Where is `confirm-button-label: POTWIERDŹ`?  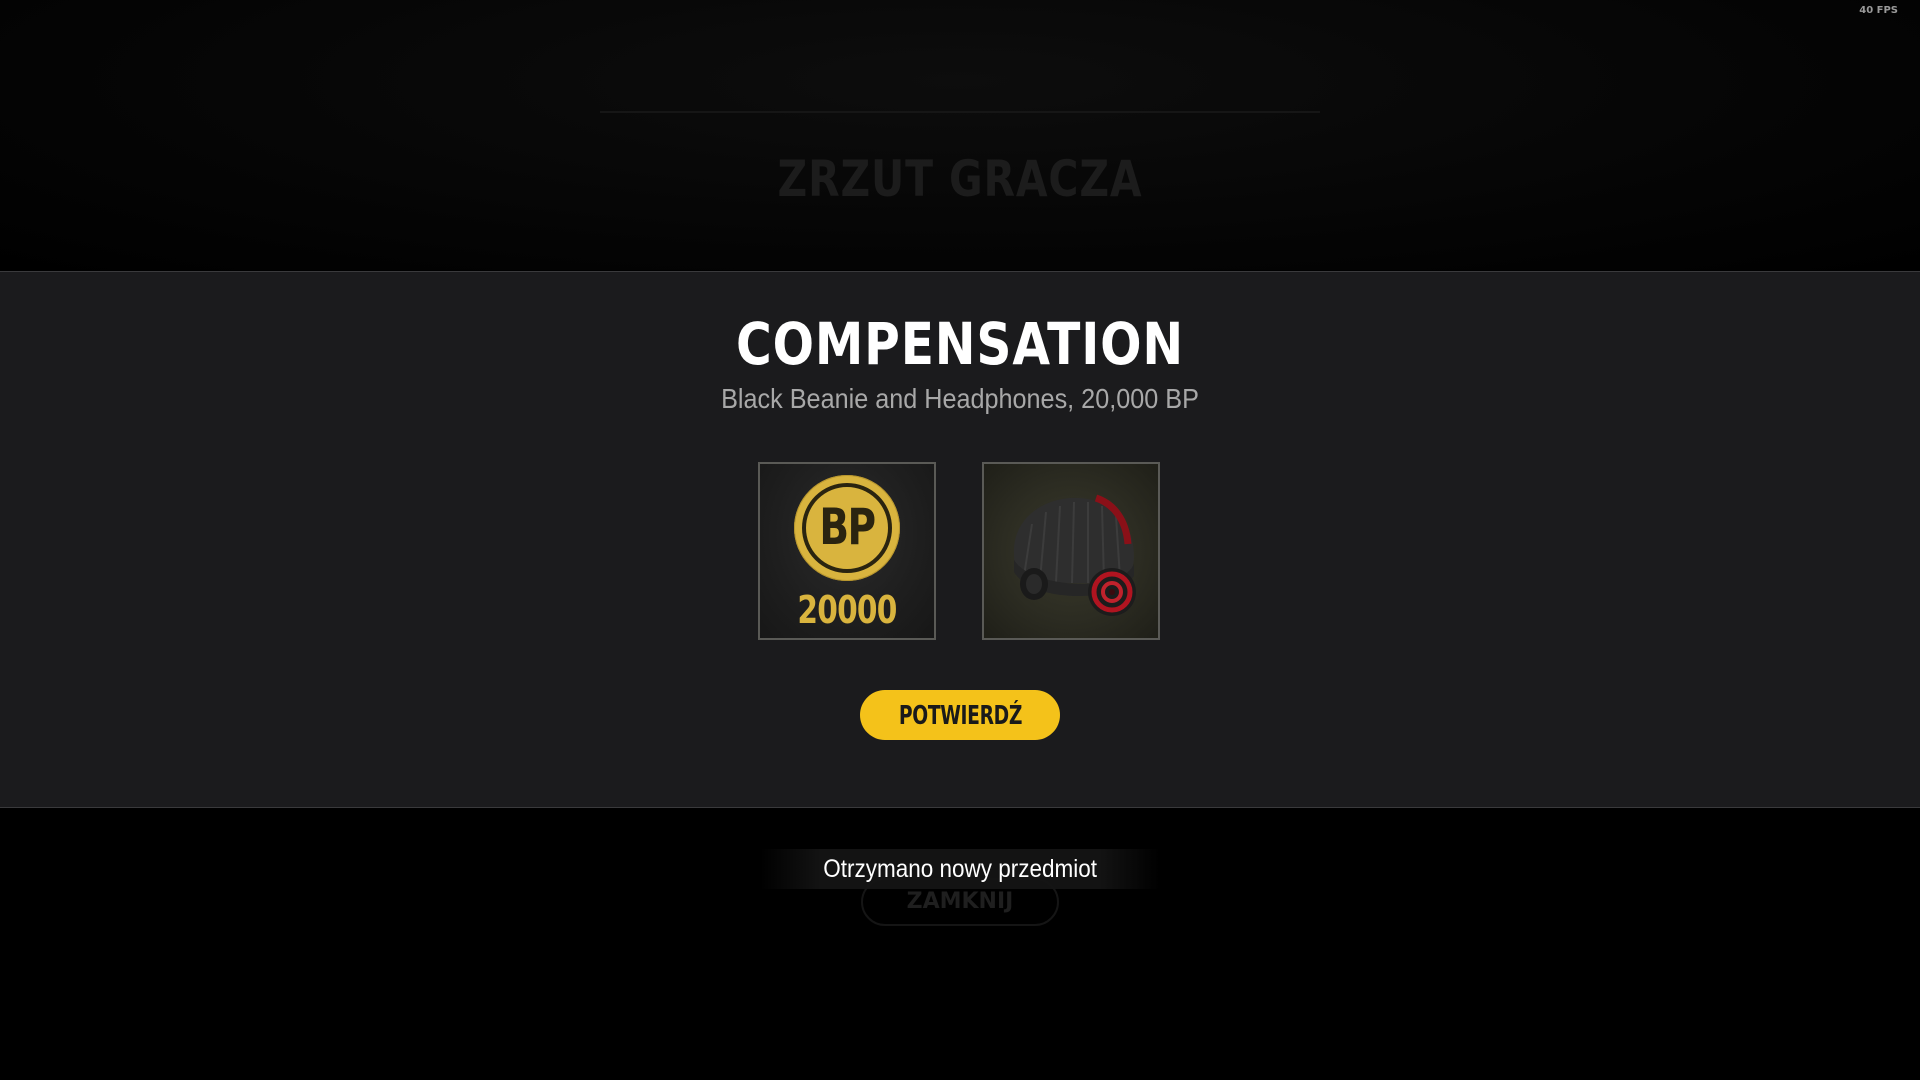 confirm-button-label: POTWIERDŹ is located at coordinates (960, 716).